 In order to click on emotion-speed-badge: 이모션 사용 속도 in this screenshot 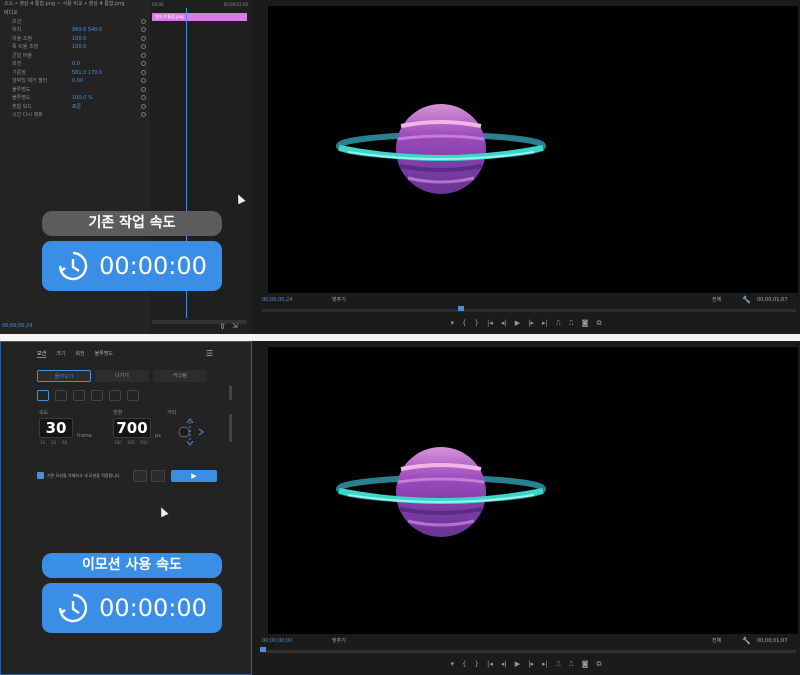, I will do `click(132, 565)`.